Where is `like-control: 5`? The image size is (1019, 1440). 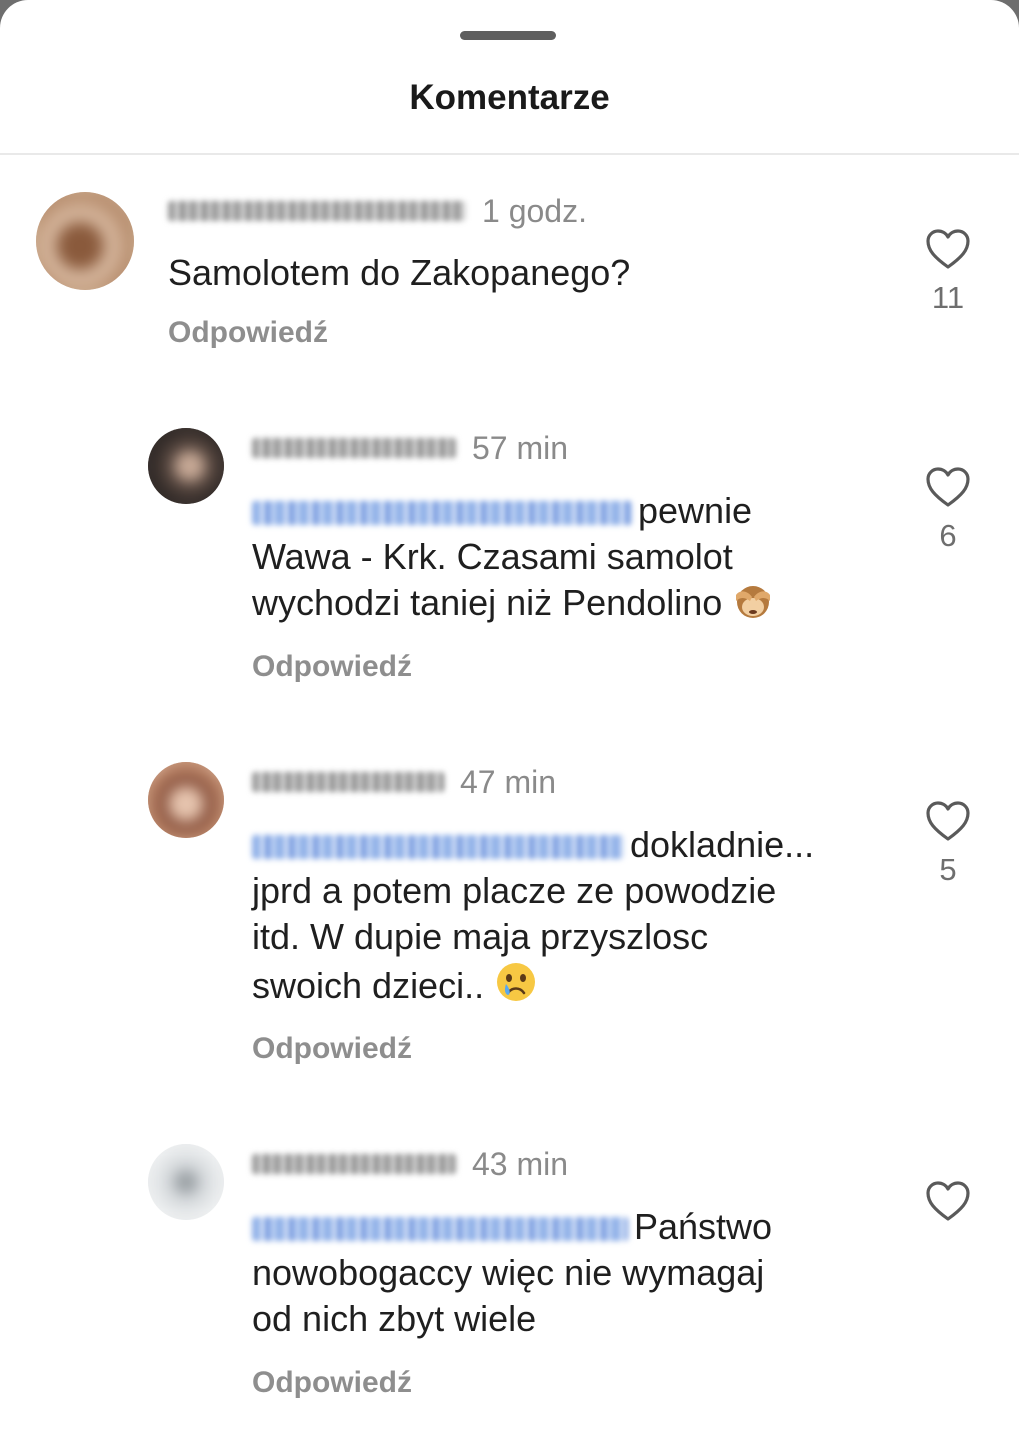
like-control: 5 is located at coordinates (948, 844).